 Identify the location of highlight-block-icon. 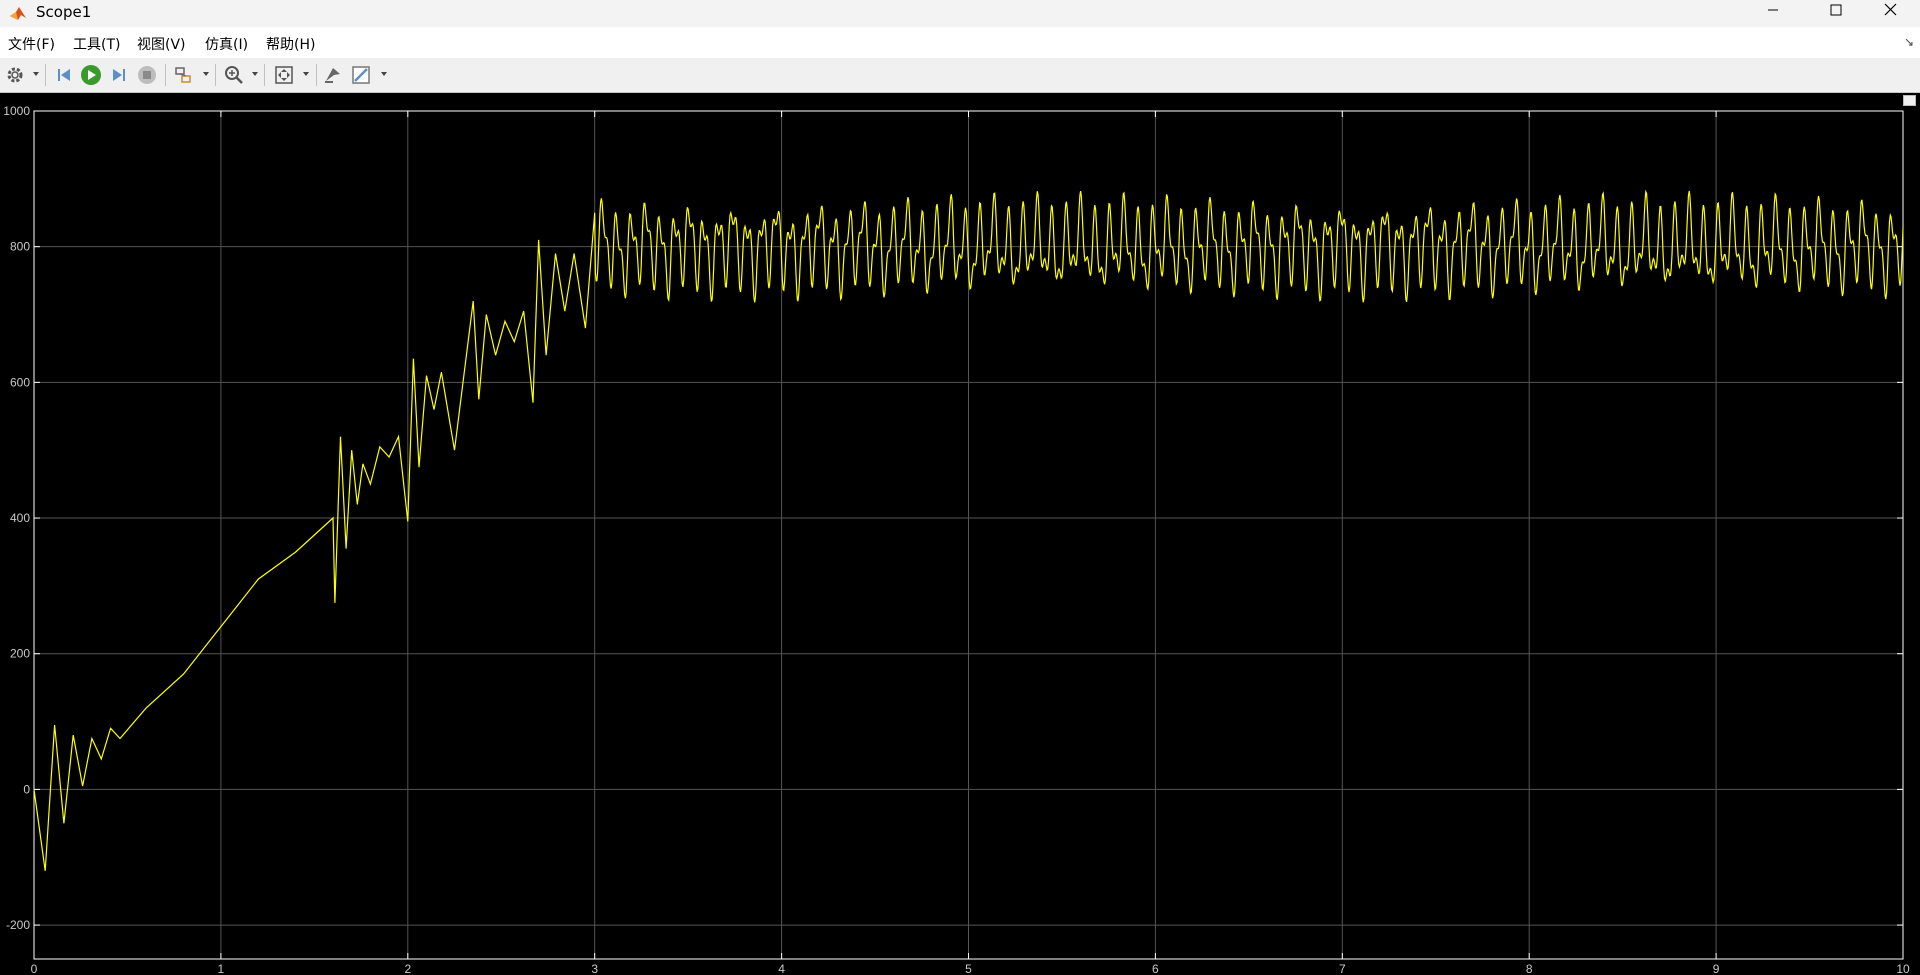
(333, 75).